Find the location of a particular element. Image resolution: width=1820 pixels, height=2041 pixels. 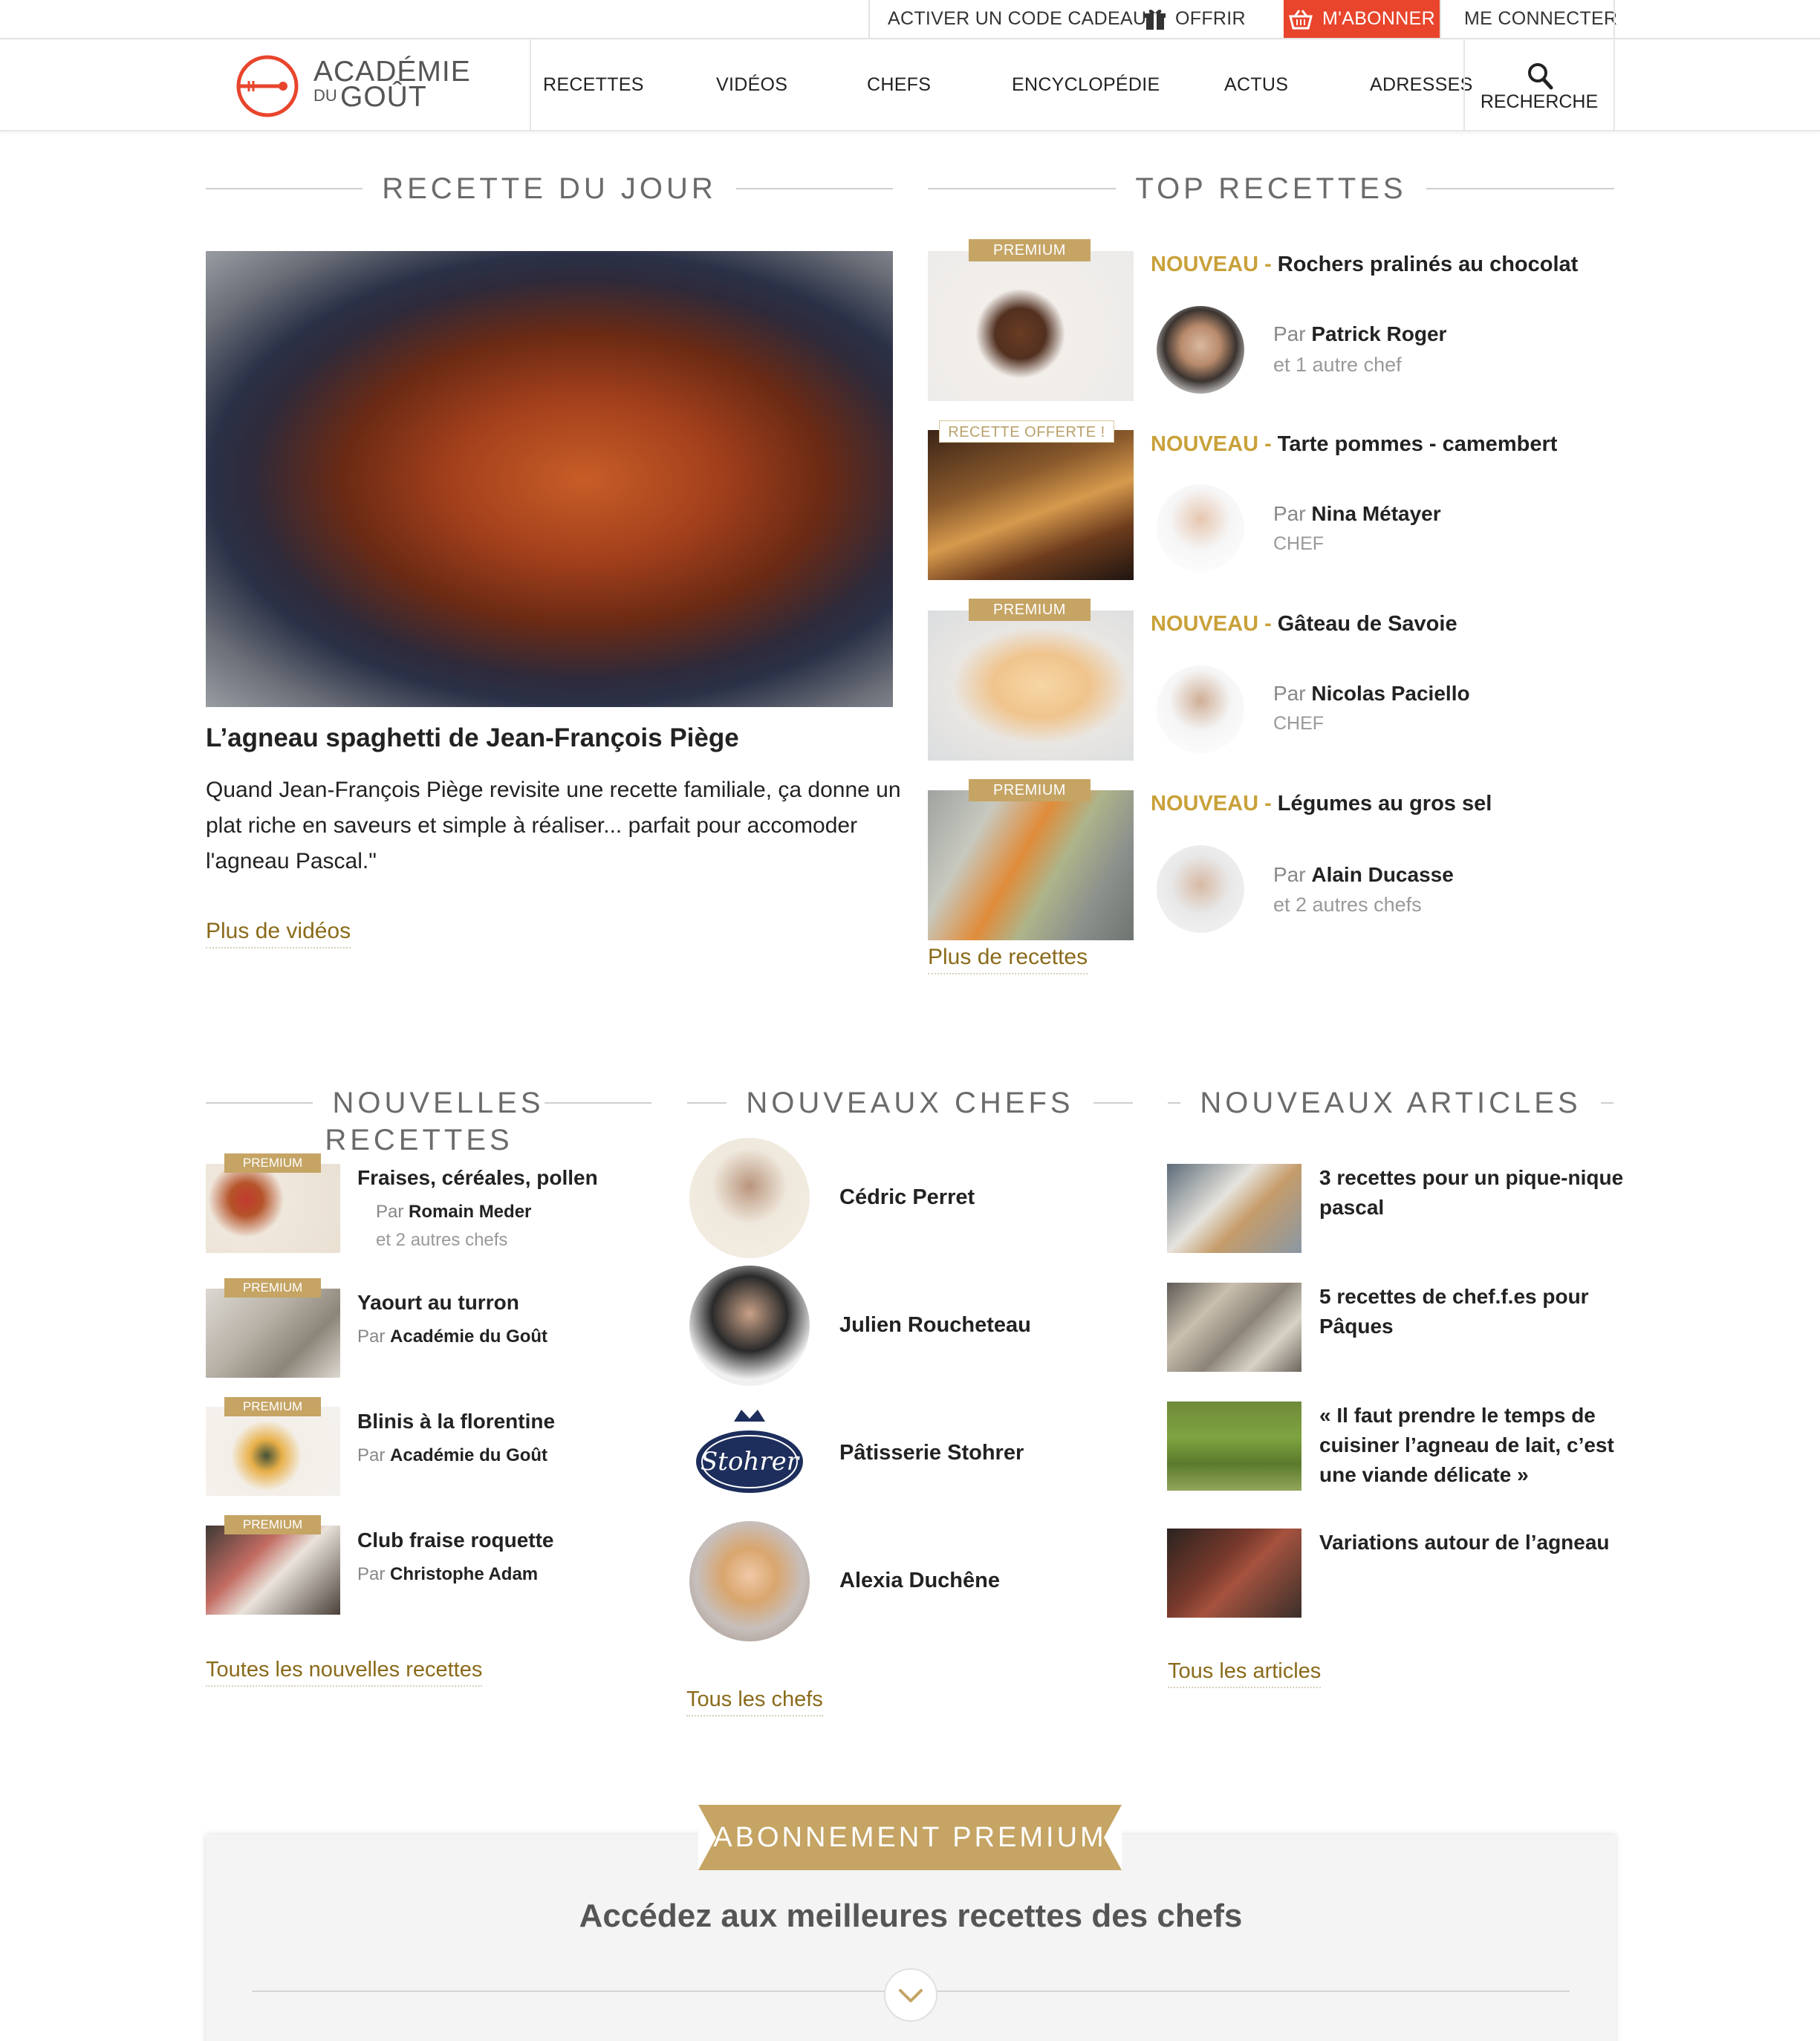

recipe-author: Par Nina Métayer is located at coordinates (1357, 514).